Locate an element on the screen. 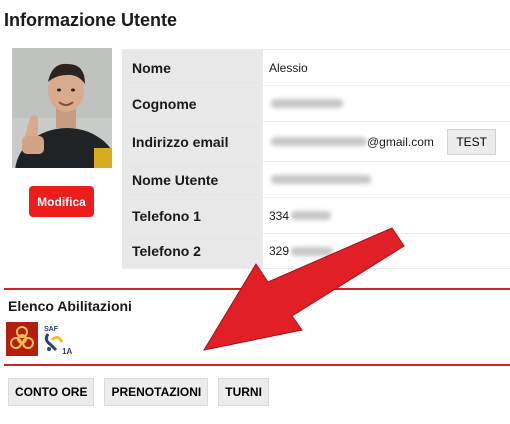 This screenshot has width=510, height=424. prenotazioni-button: PRENOTAZIONI is located at coordinates (156, 392).